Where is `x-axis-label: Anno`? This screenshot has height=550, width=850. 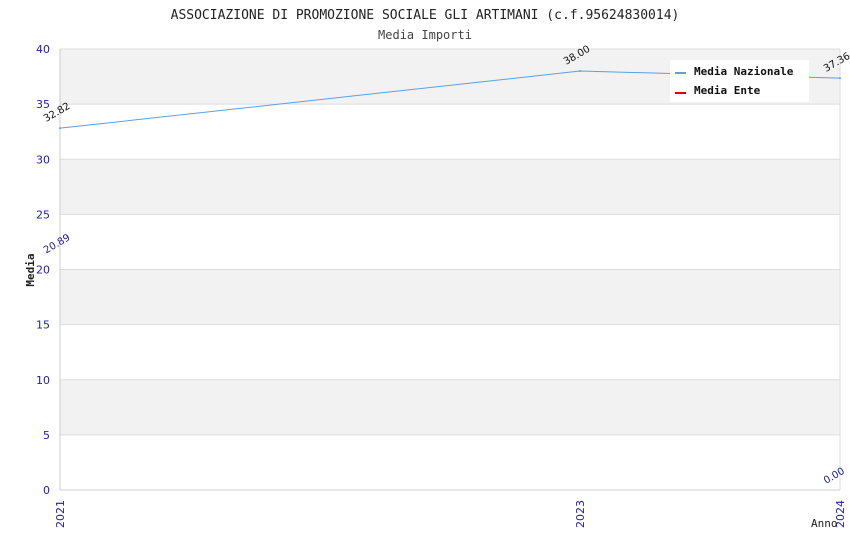
x-axis-label: Anno is located at coordinates (824, 523).